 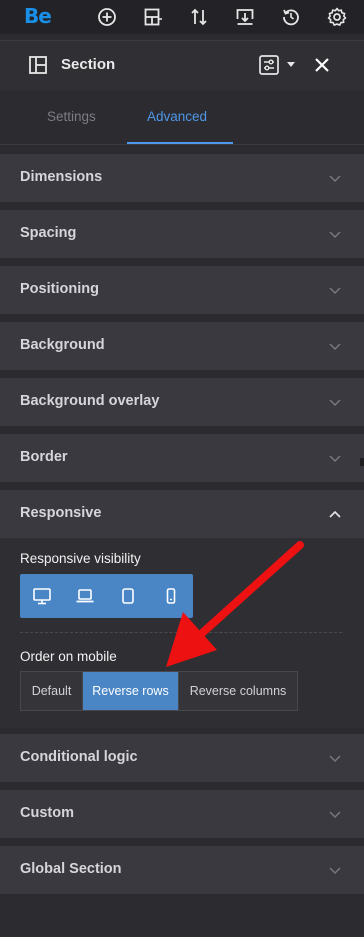 I want to click on presets-icon, so click(x=269, y=65).